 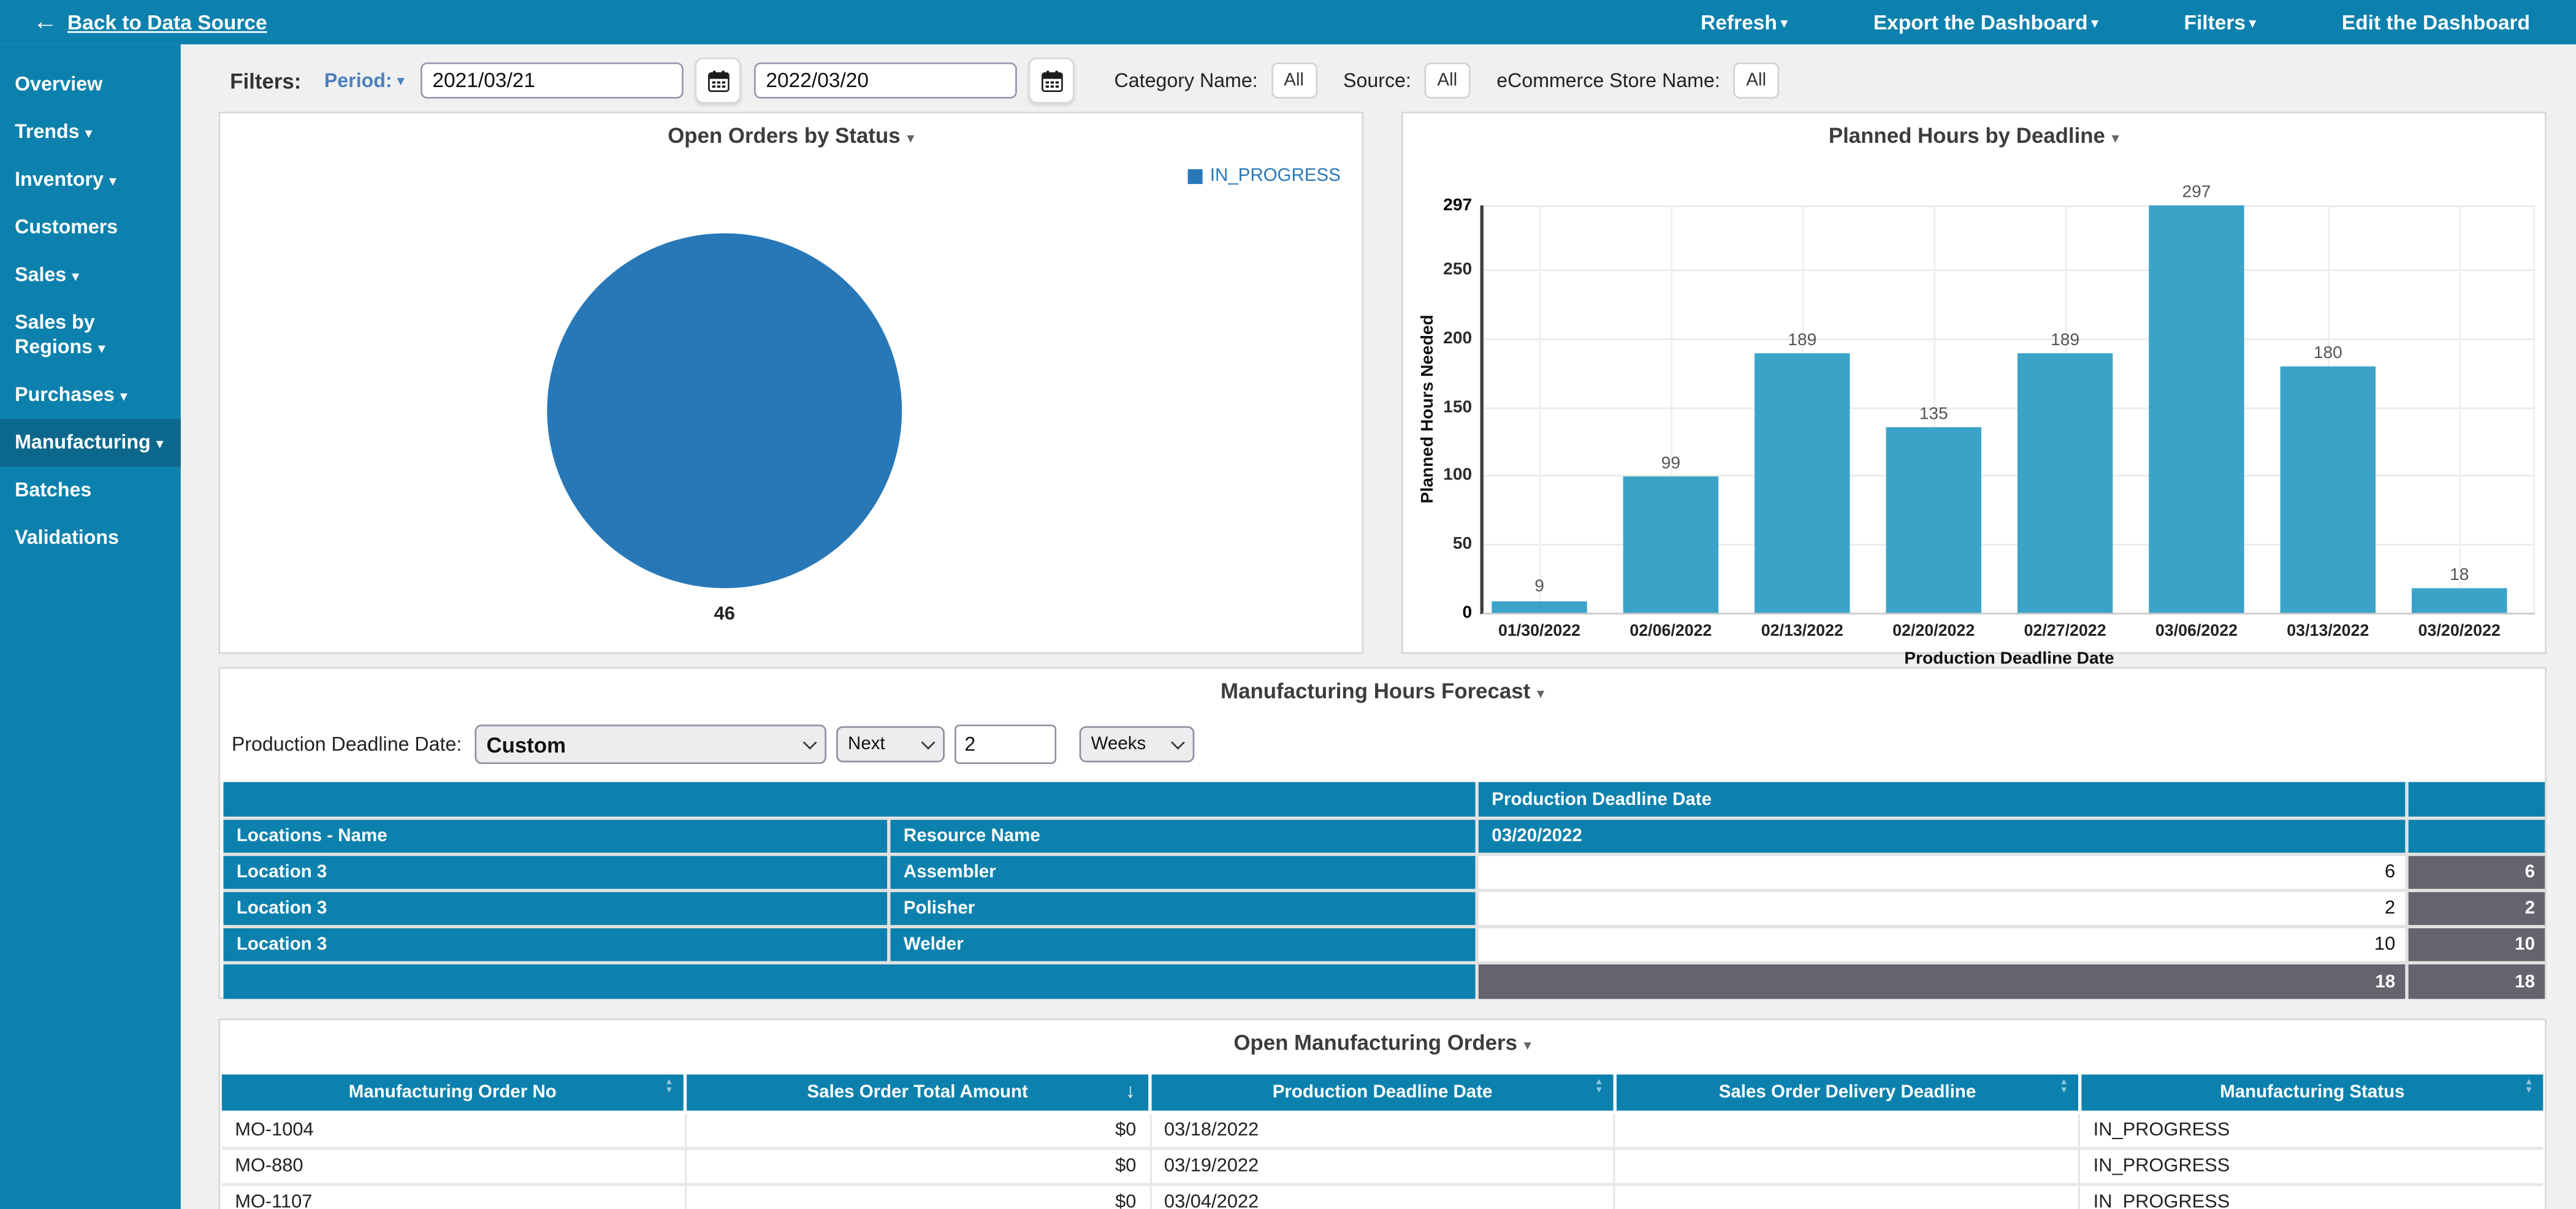 I want to click on forecast-title: Manufacturing Hours Forecast ▾, so click(x=1382, y=691).